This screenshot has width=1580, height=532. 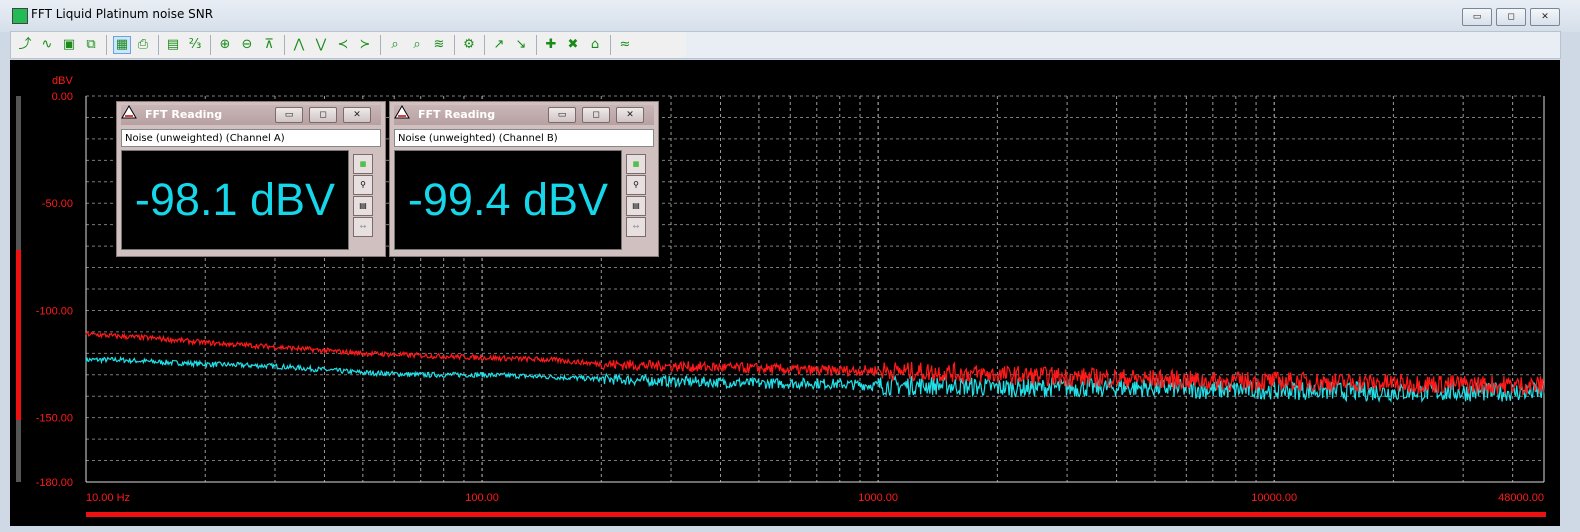 I want to click on fit-icon: ⊼, so click(x=269, y=45).